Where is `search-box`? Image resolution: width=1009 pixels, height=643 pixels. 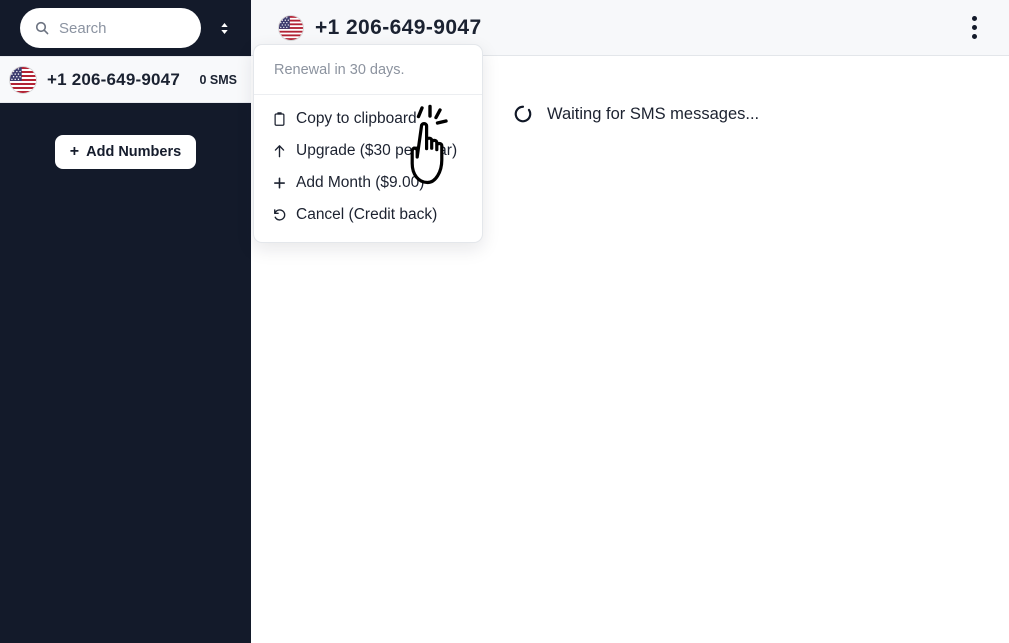
search-box is located at coordinates (110, 28).